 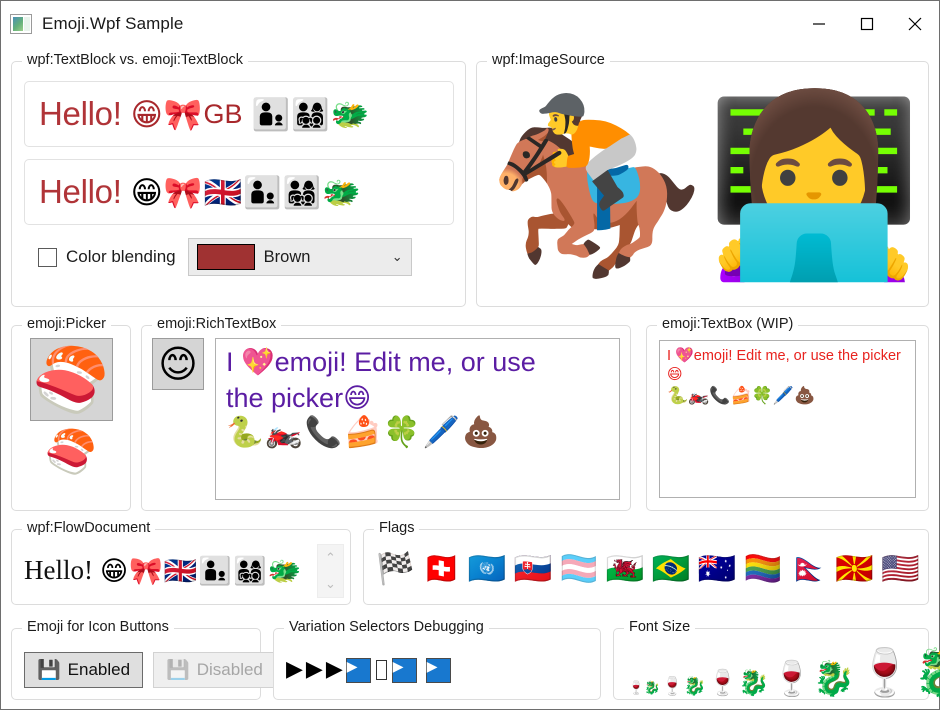 What do you see at coordinates (787, 365) in the screenshot?
I see `textbox-text: I 💖emoji! Edit me, or use the picker 😄` at bounding box center [787, 365].